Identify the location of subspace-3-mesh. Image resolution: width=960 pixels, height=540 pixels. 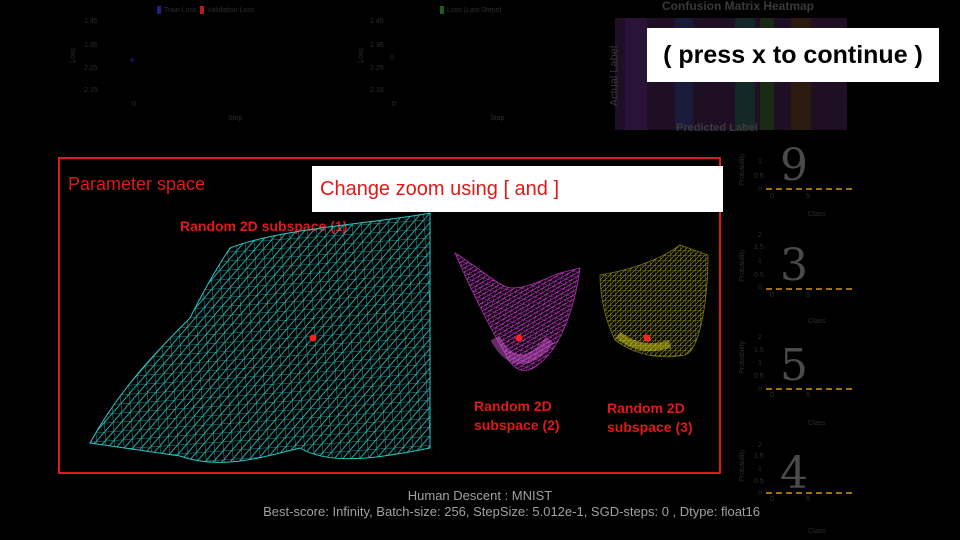
(655, 310).